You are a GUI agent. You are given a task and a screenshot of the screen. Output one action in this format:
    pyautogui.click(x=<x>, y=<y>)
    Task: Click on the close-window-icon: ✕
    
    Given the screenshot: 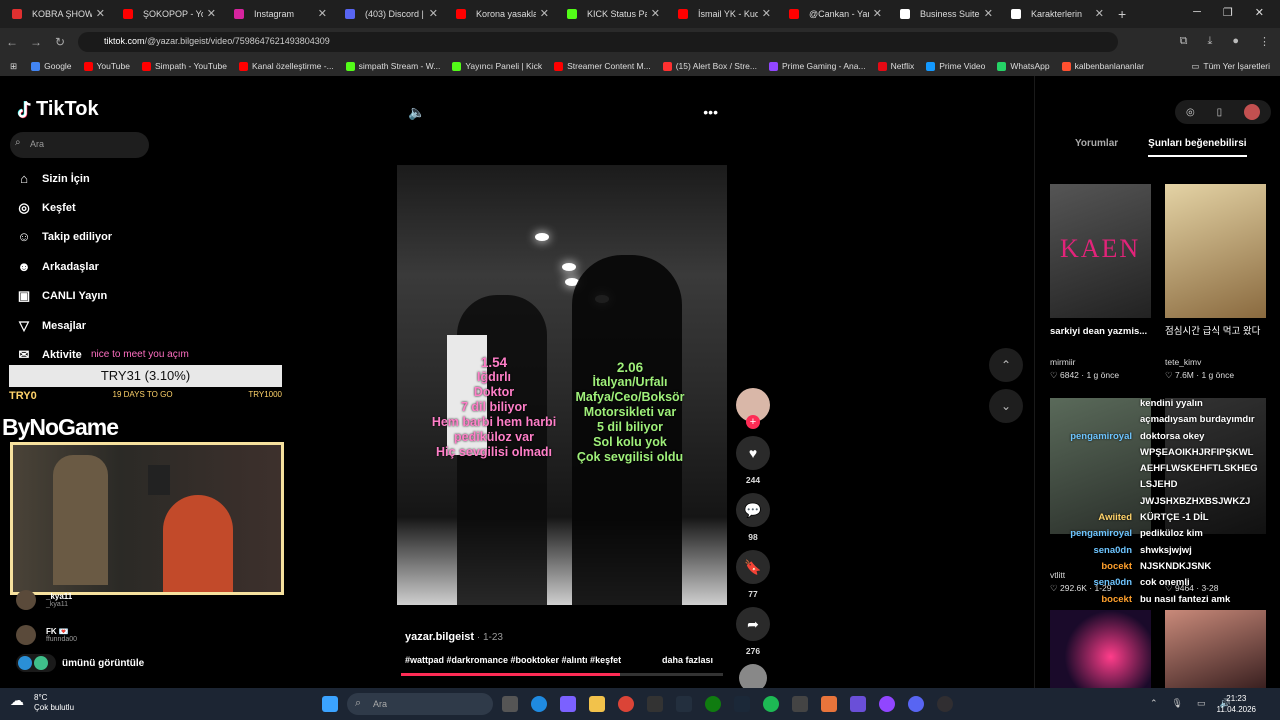 What is the action you would take?
    pyautogui.click(x=1259, y=12)
    